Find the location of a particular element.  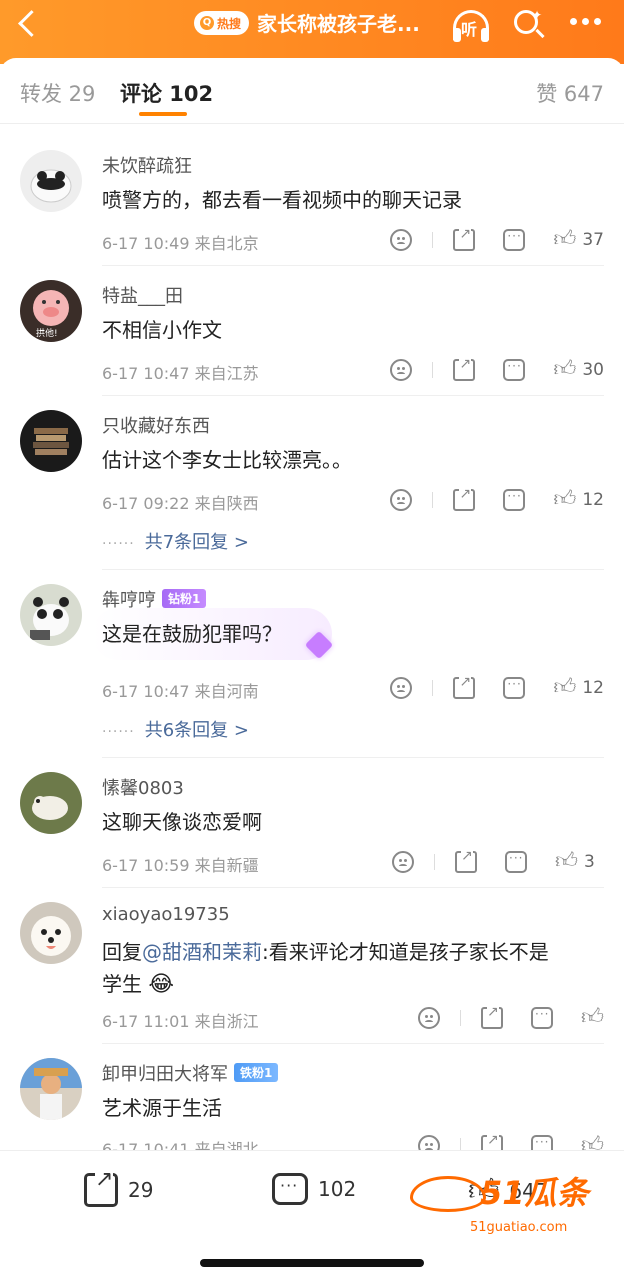

hot-search-badge: Q 热搜 is located at coordinates (222, 23).